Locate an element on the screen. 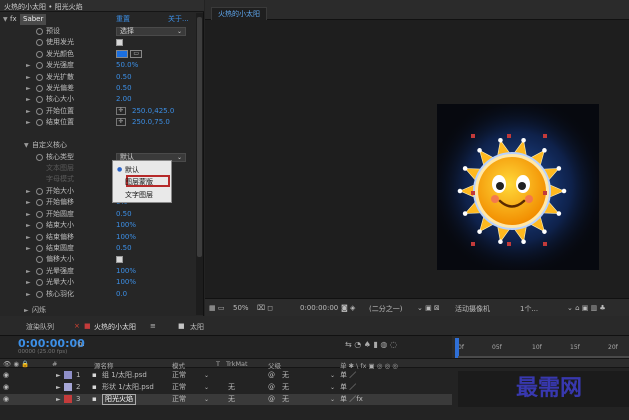 Image resolution: width=629 pixels, height=420 pixels. tab-comp: 火热的小太阳 is located at coordinates (115, 327).